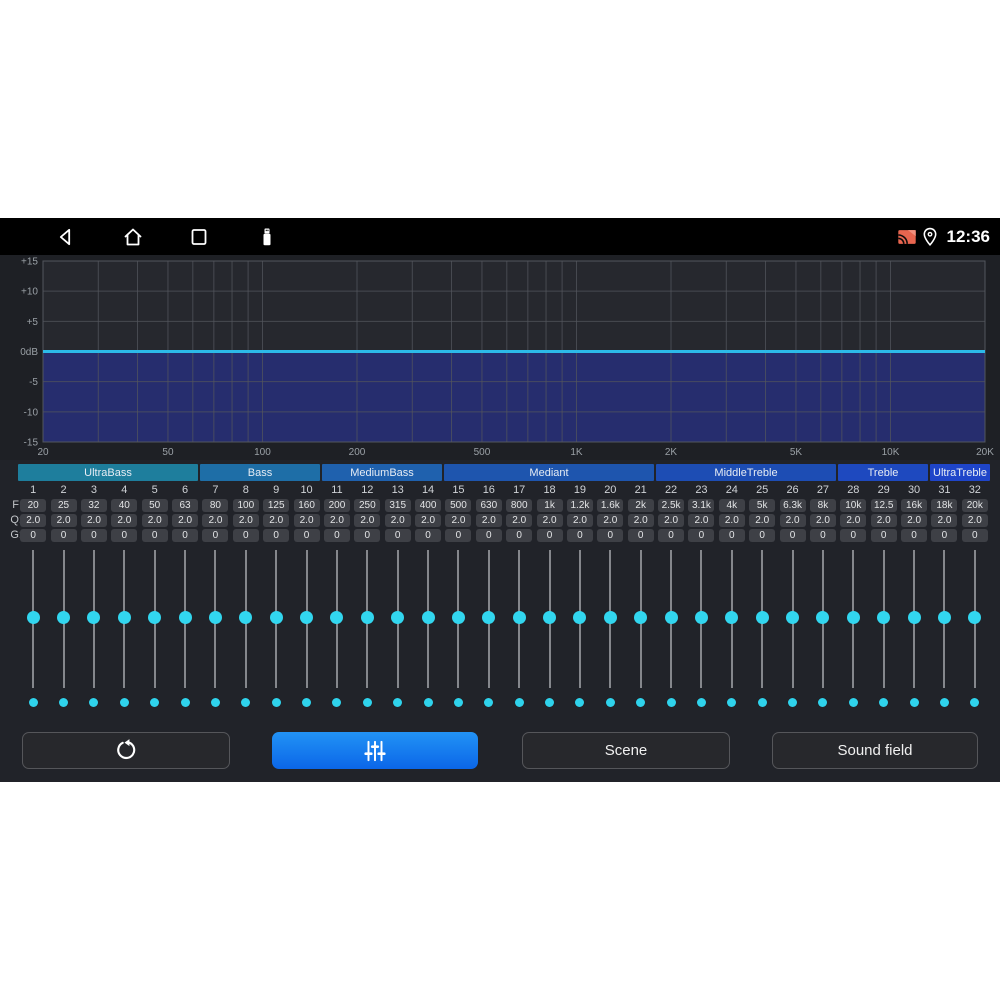 This screenshot has width=1000, height=1000. I want to click on band-f-value: 80, so click(215, 505).